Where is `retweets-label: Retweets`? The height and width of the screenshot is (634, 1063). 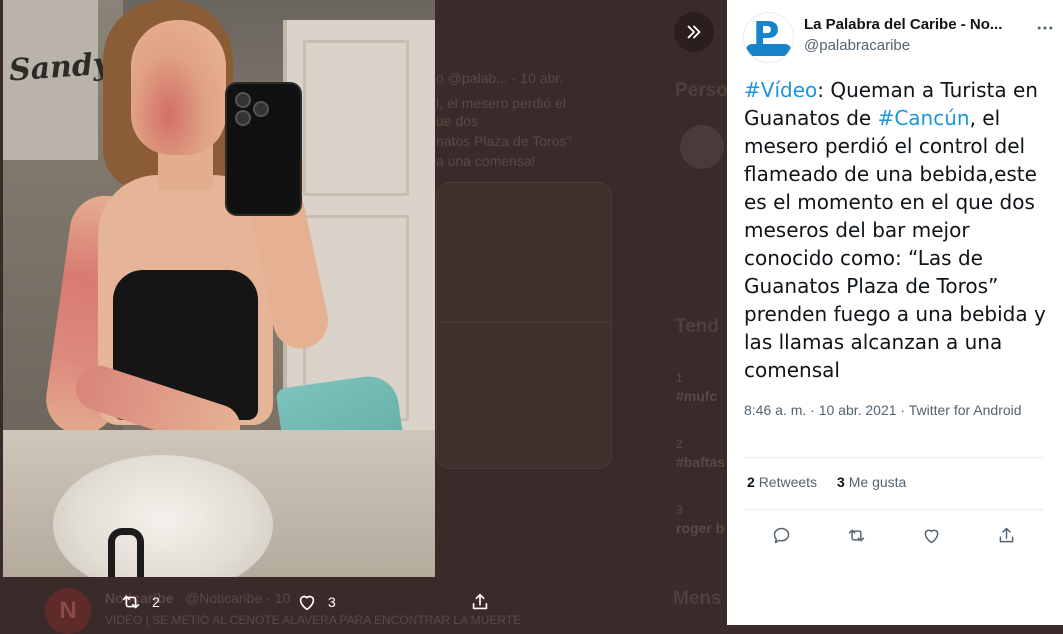 retweets-label: Retweets is located at coordinates (788, 482).